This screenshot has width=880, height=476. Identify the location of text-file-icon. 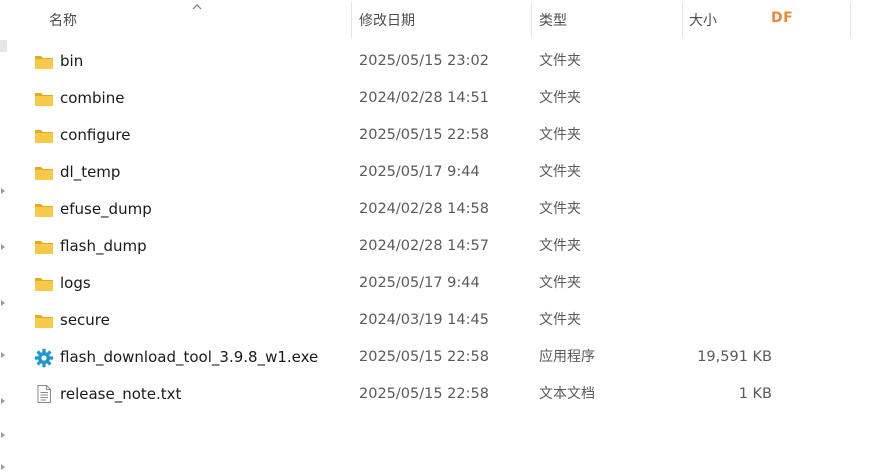
(44, 394).